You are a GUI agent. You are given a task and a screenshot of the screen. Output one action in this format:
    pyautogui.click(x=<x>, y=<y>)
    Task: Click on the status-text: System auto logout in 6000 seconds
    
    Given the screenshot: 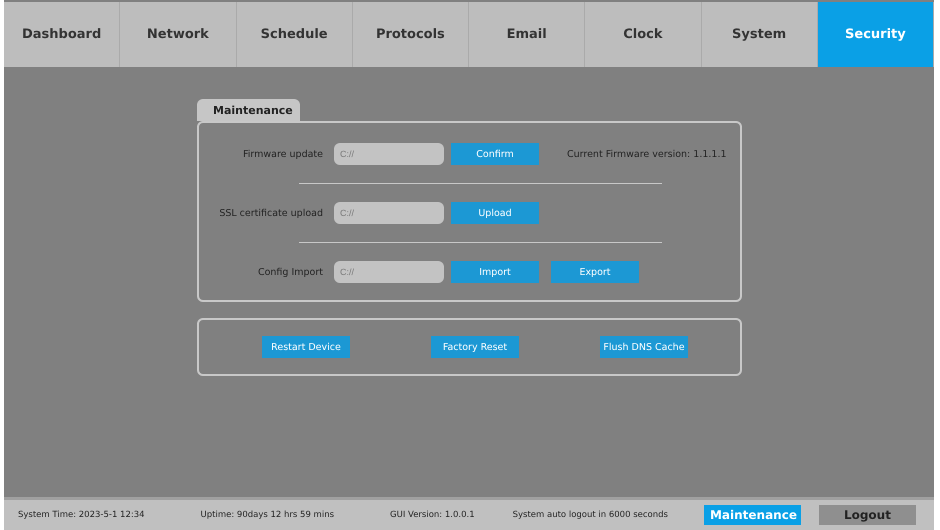 What is the action you would take?
    pyautogui.click(x=590, y=515)
    